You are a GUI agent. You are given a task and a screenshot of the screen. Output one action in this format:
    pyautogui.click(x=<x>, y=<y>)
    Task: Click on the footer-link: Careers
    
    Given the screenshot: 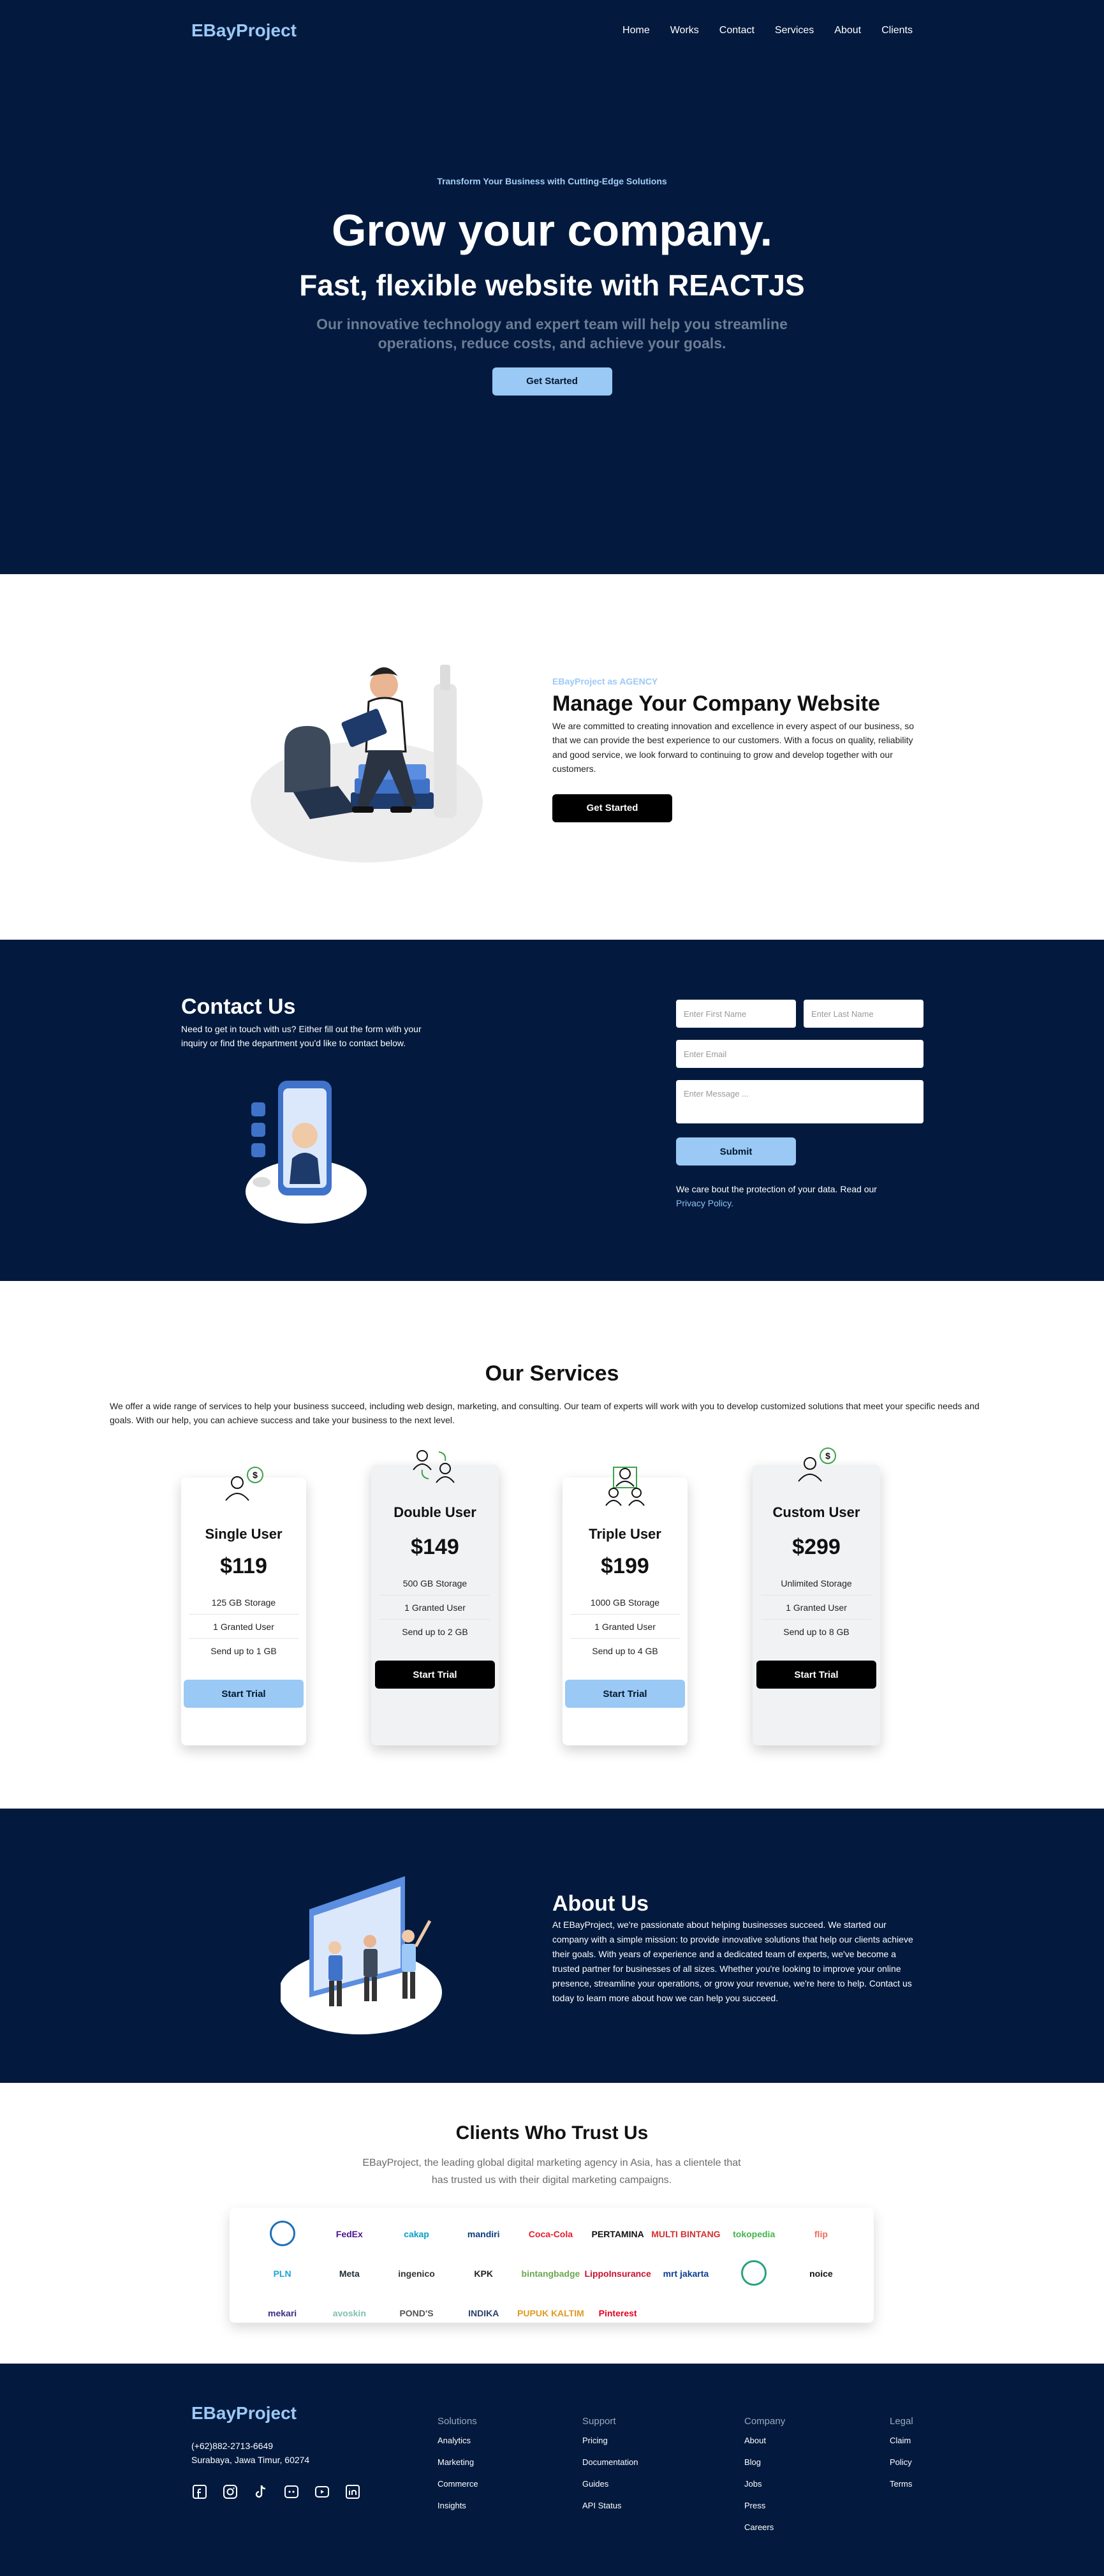 What is the action you would take?
    pyautogui.click(x=764, y=2533)
    